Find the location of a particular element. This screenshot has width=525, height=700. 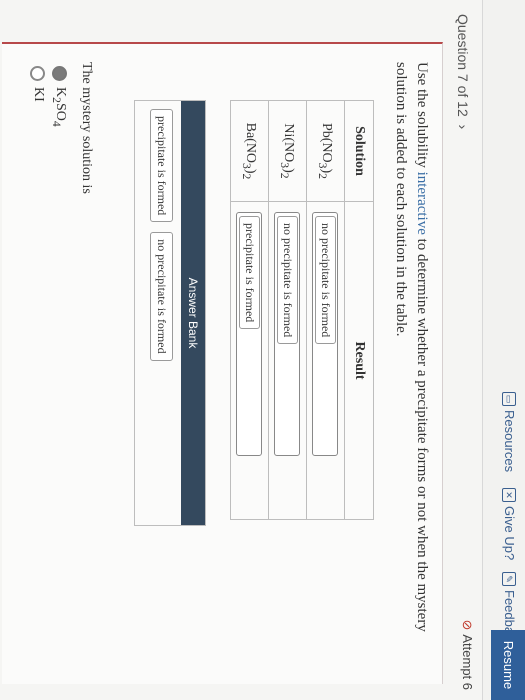

radio-selected-icon is located at coordinates (59, 73).